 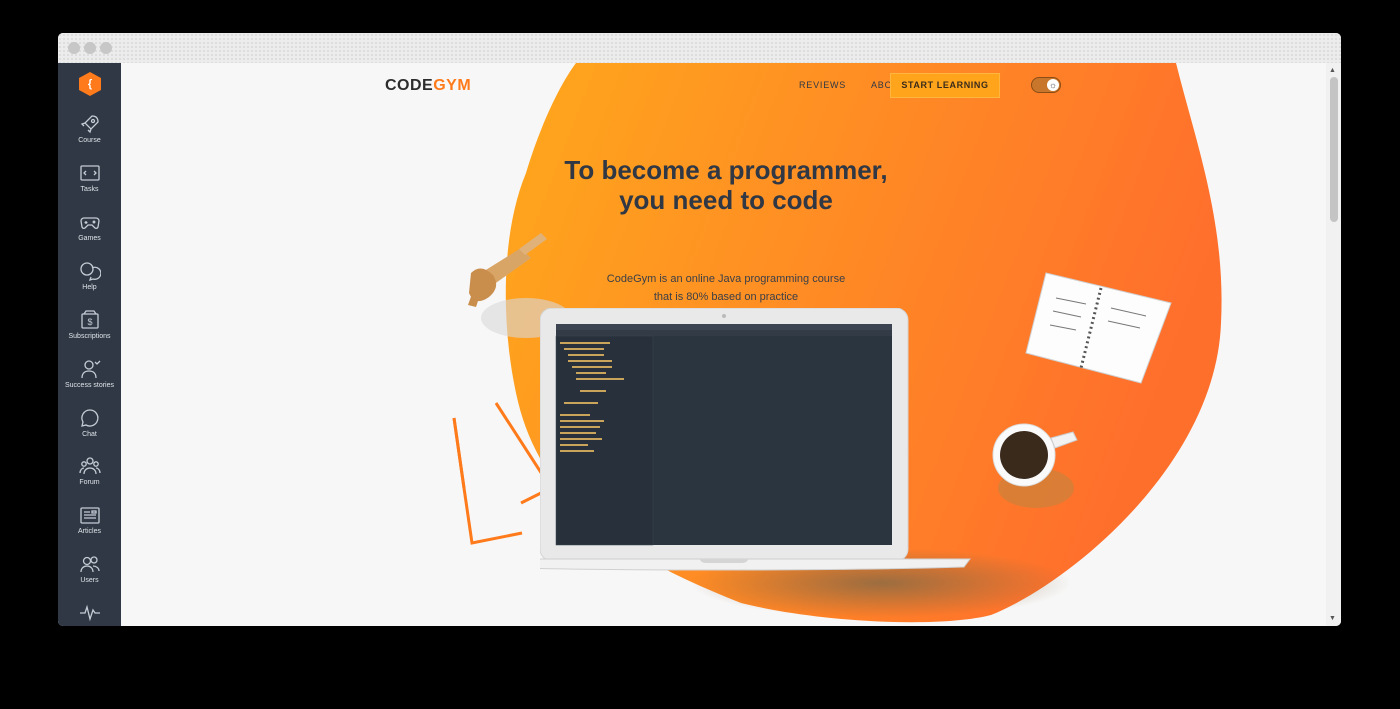 What do you see at coordinates (89, 173) in the screenshot?
I see `code-brackets-icon` at bounding box center [89, 173].